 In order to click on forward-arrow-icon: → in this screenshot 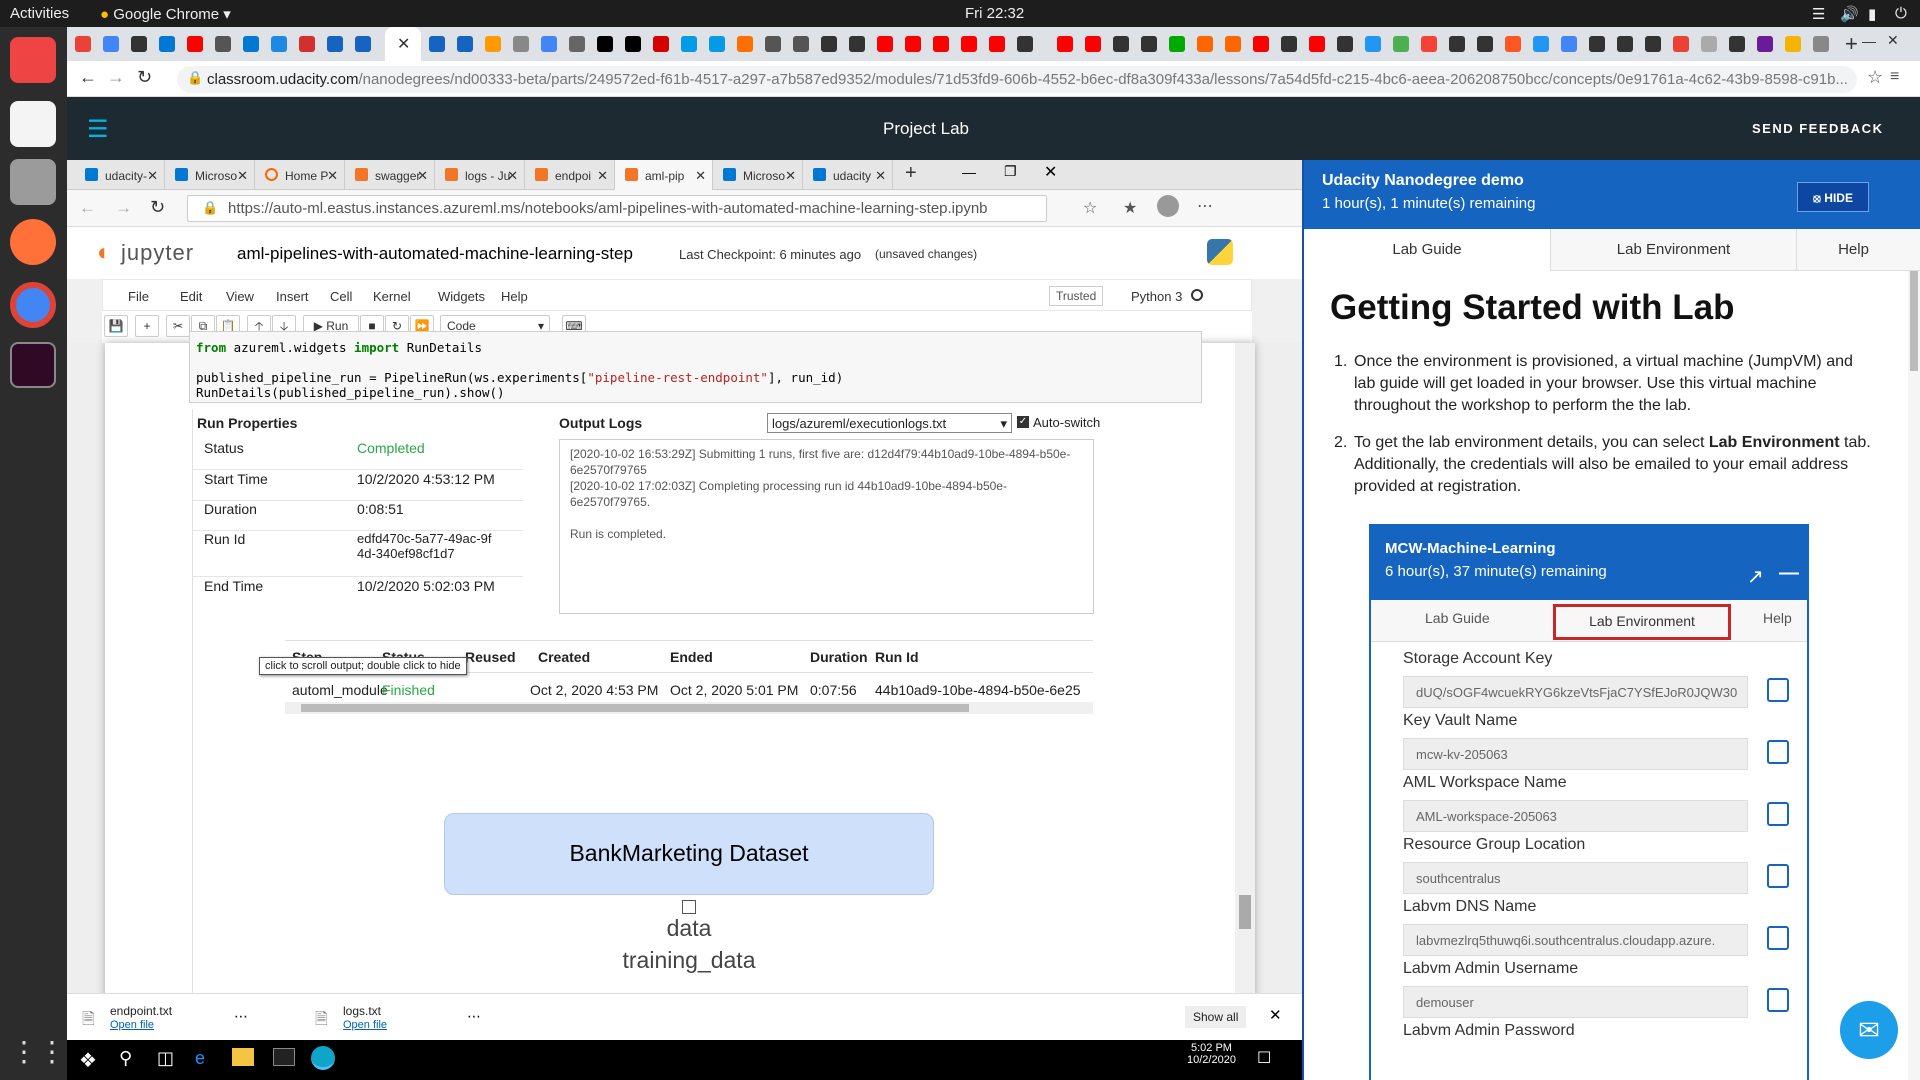, I will do `click(116, 77)`.